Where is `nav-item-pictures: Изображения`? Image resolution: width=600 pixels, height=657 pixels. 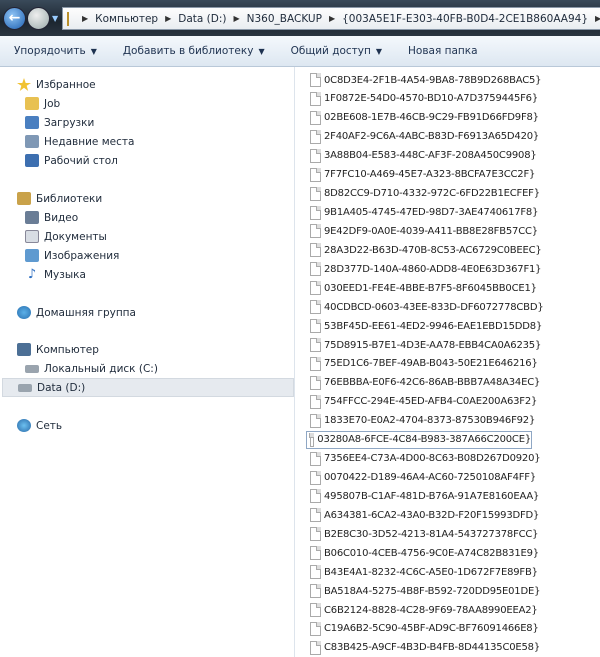 nav-item-pictures: Изображения is located at coordinates (72, 255).